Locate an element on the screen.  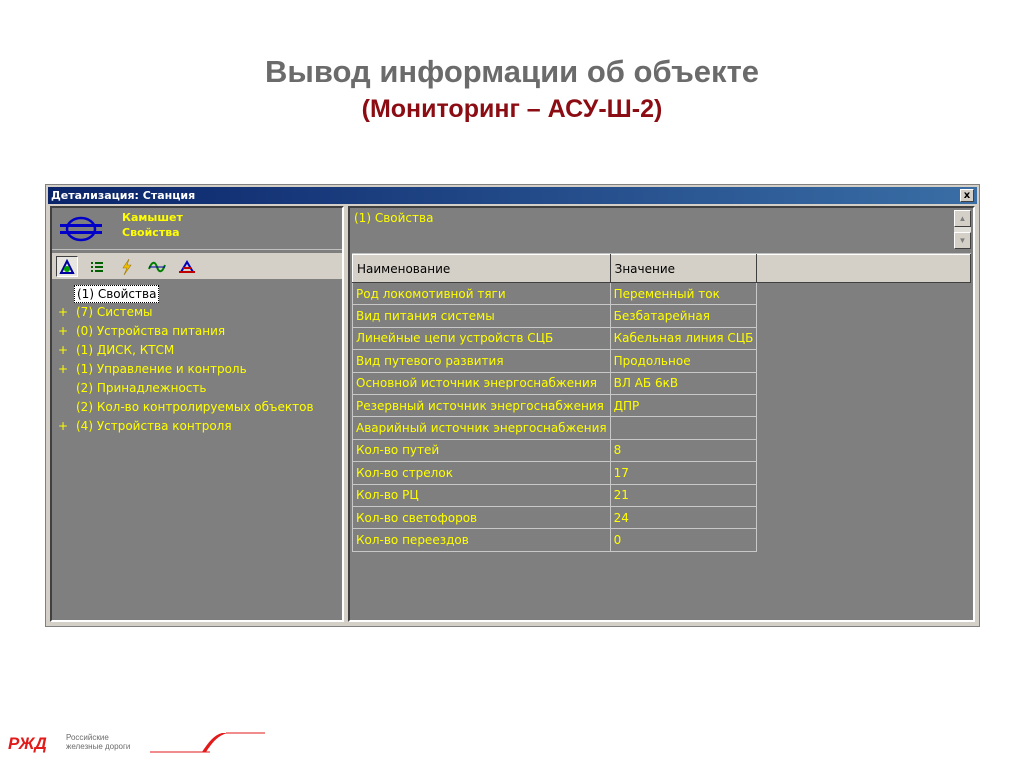
table-row: Кол-во переездов 0 is located at coordinates (661, 540).